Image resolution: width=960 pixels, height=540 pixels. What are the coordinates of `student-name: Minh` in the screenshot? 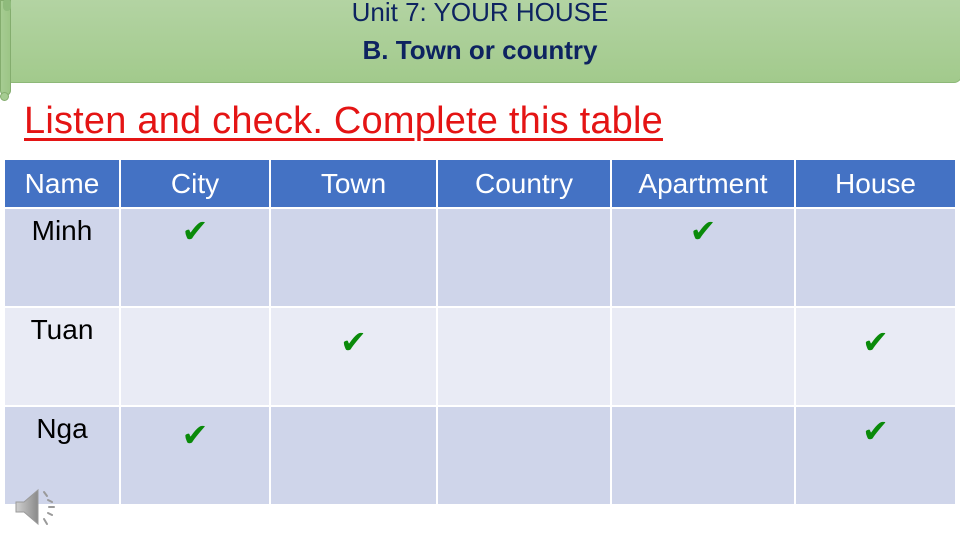 It's located at (62, 230).